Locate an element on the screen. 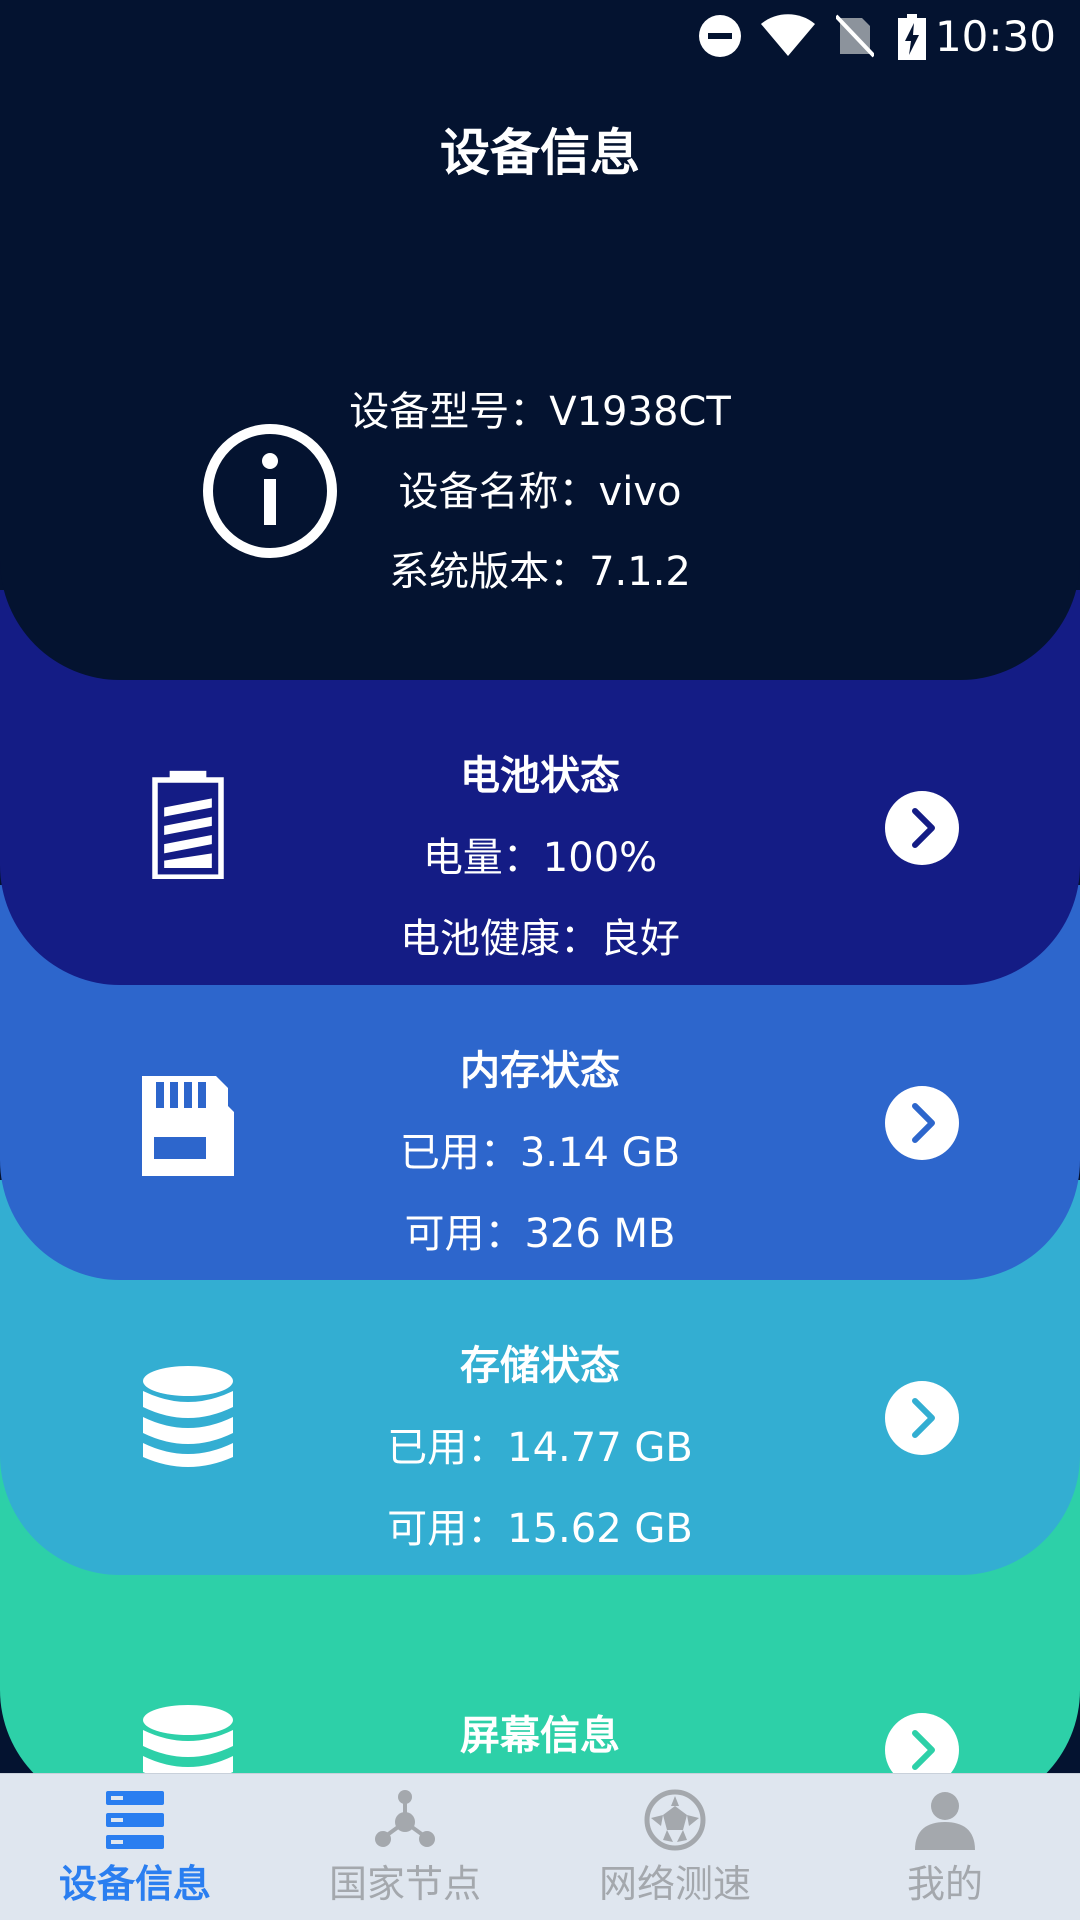 Image resolution: width=1080 pixels, height=1920 pixels. device-details: 设备型号：V1938CT 设备名称：vivo 系统版本：7.1.2 is located at coordinates (540, 502).